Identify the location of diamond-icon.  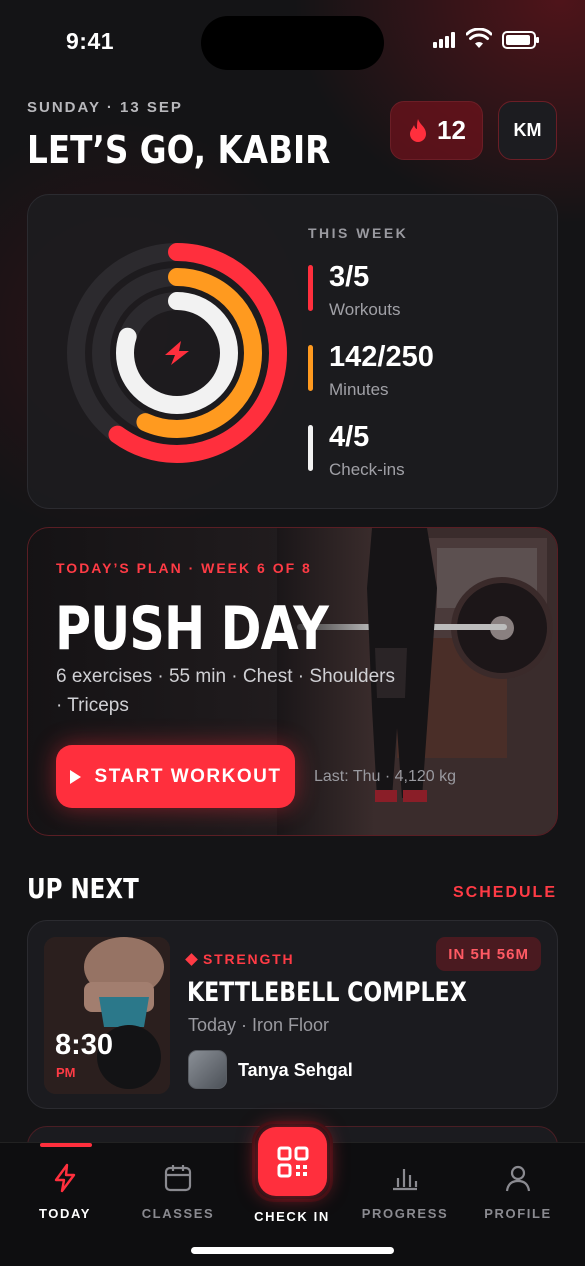
(191, 959).